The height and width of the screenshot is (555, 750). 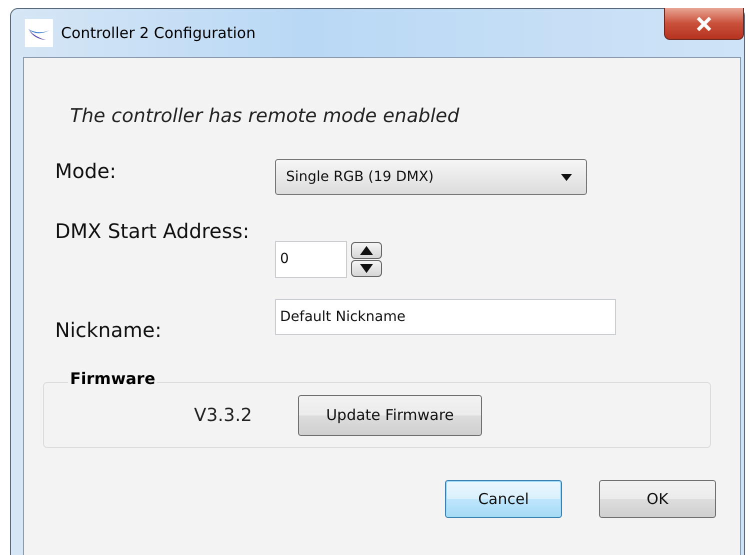 What do you see at coordinates (224, 415) in the screenshot?
I see `firmware-version: V3.3.2` at bounding box center [224, 415].